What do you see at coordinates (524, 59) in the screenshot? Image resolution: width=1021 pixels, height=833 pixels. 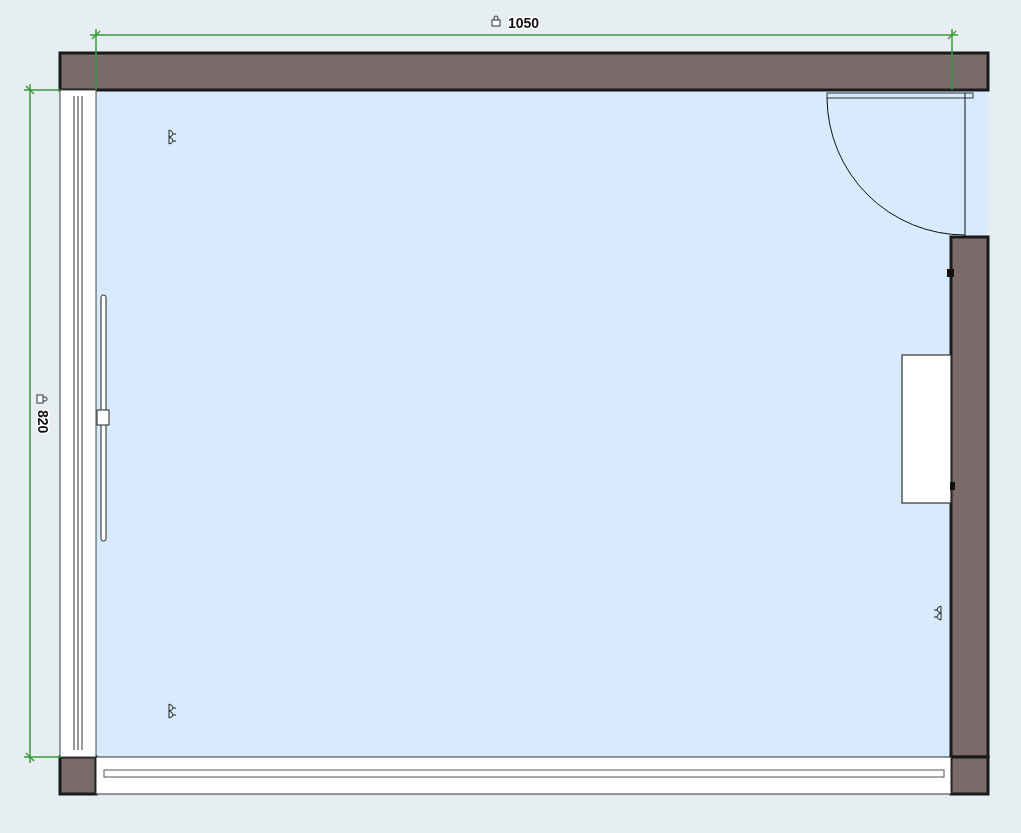 I see `dimension-line` at bounding box center [524, 59].